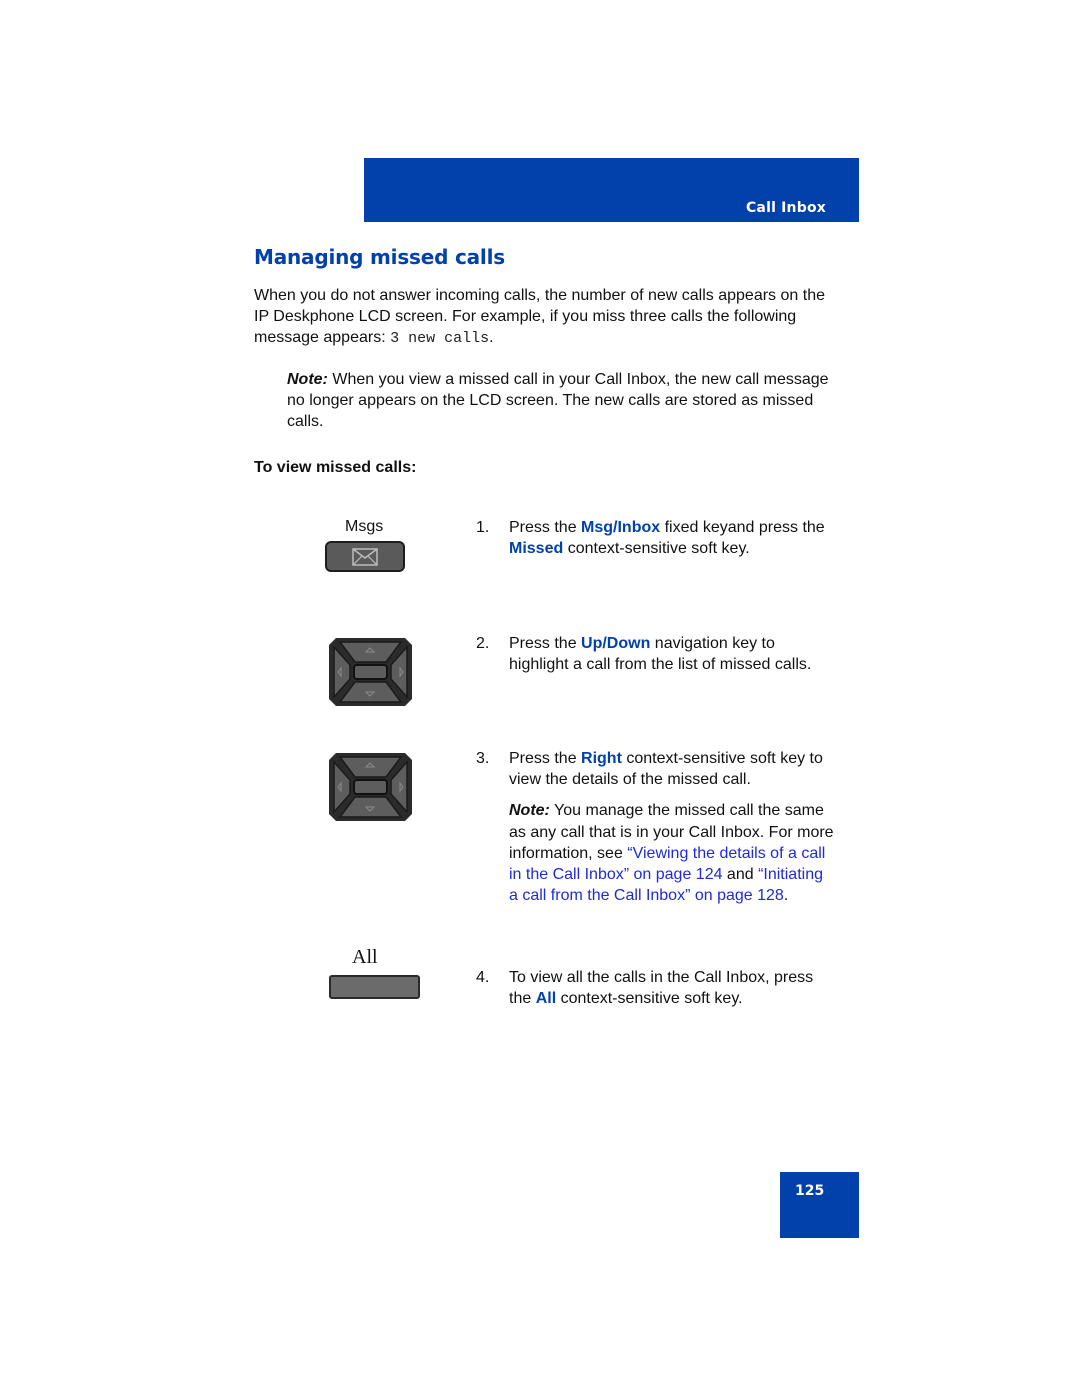  What do you see at coordinates (621, 527) in the screenshot?
I see `key-name-msg-inbox: Msg/Inbox` at bounding box center [621, 527].